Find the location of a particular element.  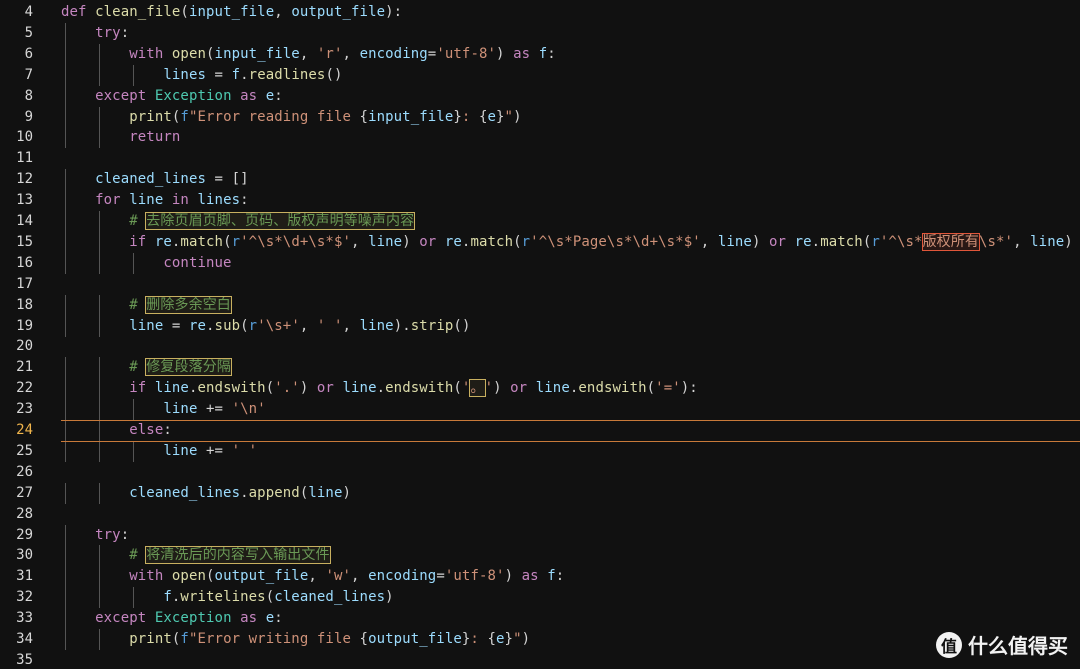

line-number: 25 is located at coordinates (24, 450).